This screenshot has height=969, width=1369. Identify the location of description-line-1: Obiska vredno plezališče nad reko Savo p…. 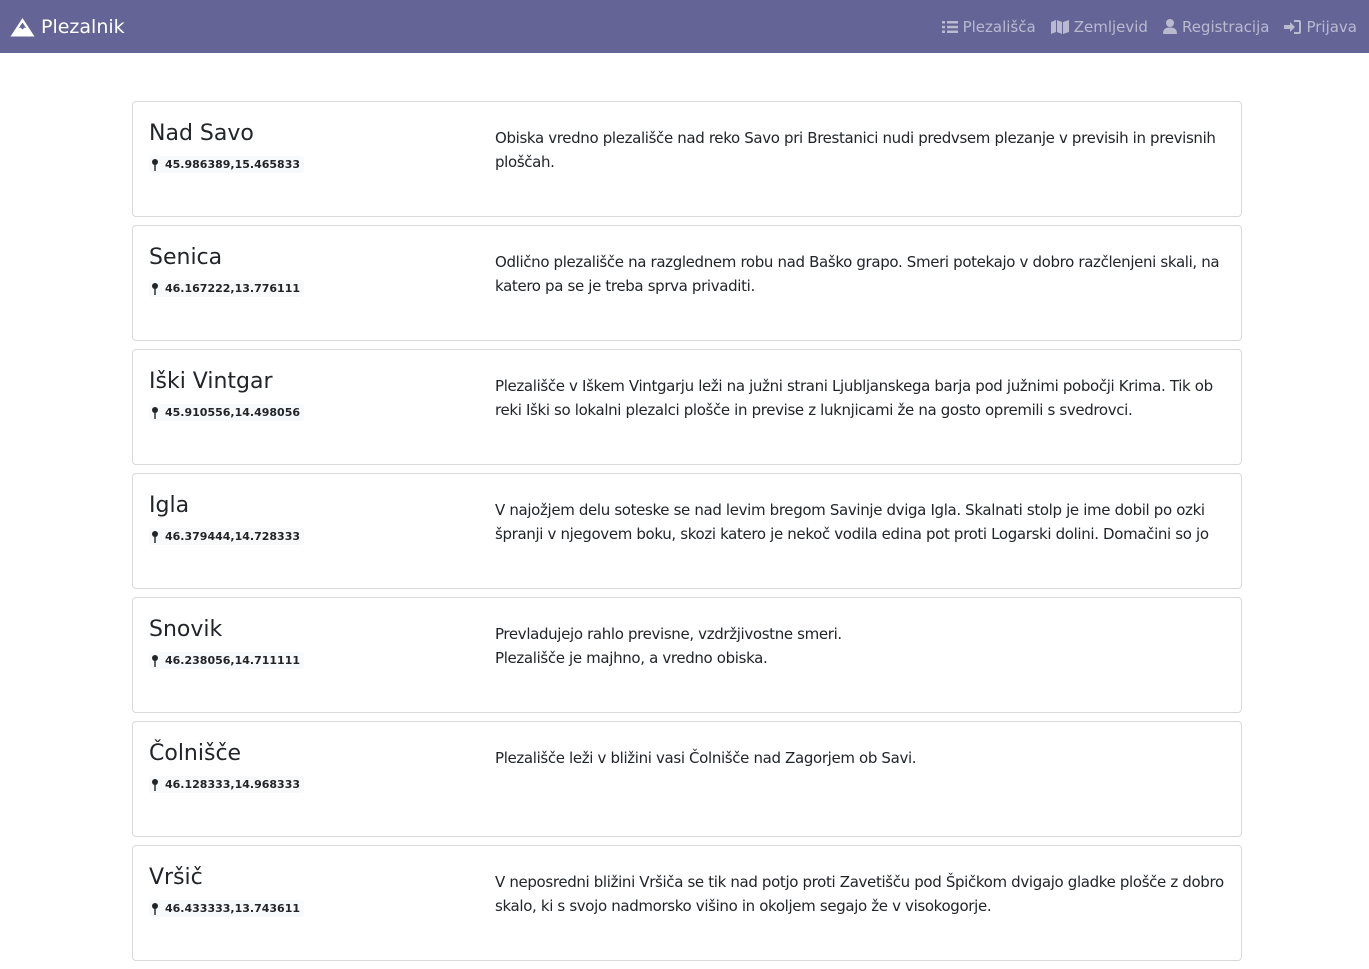
(855, 138).